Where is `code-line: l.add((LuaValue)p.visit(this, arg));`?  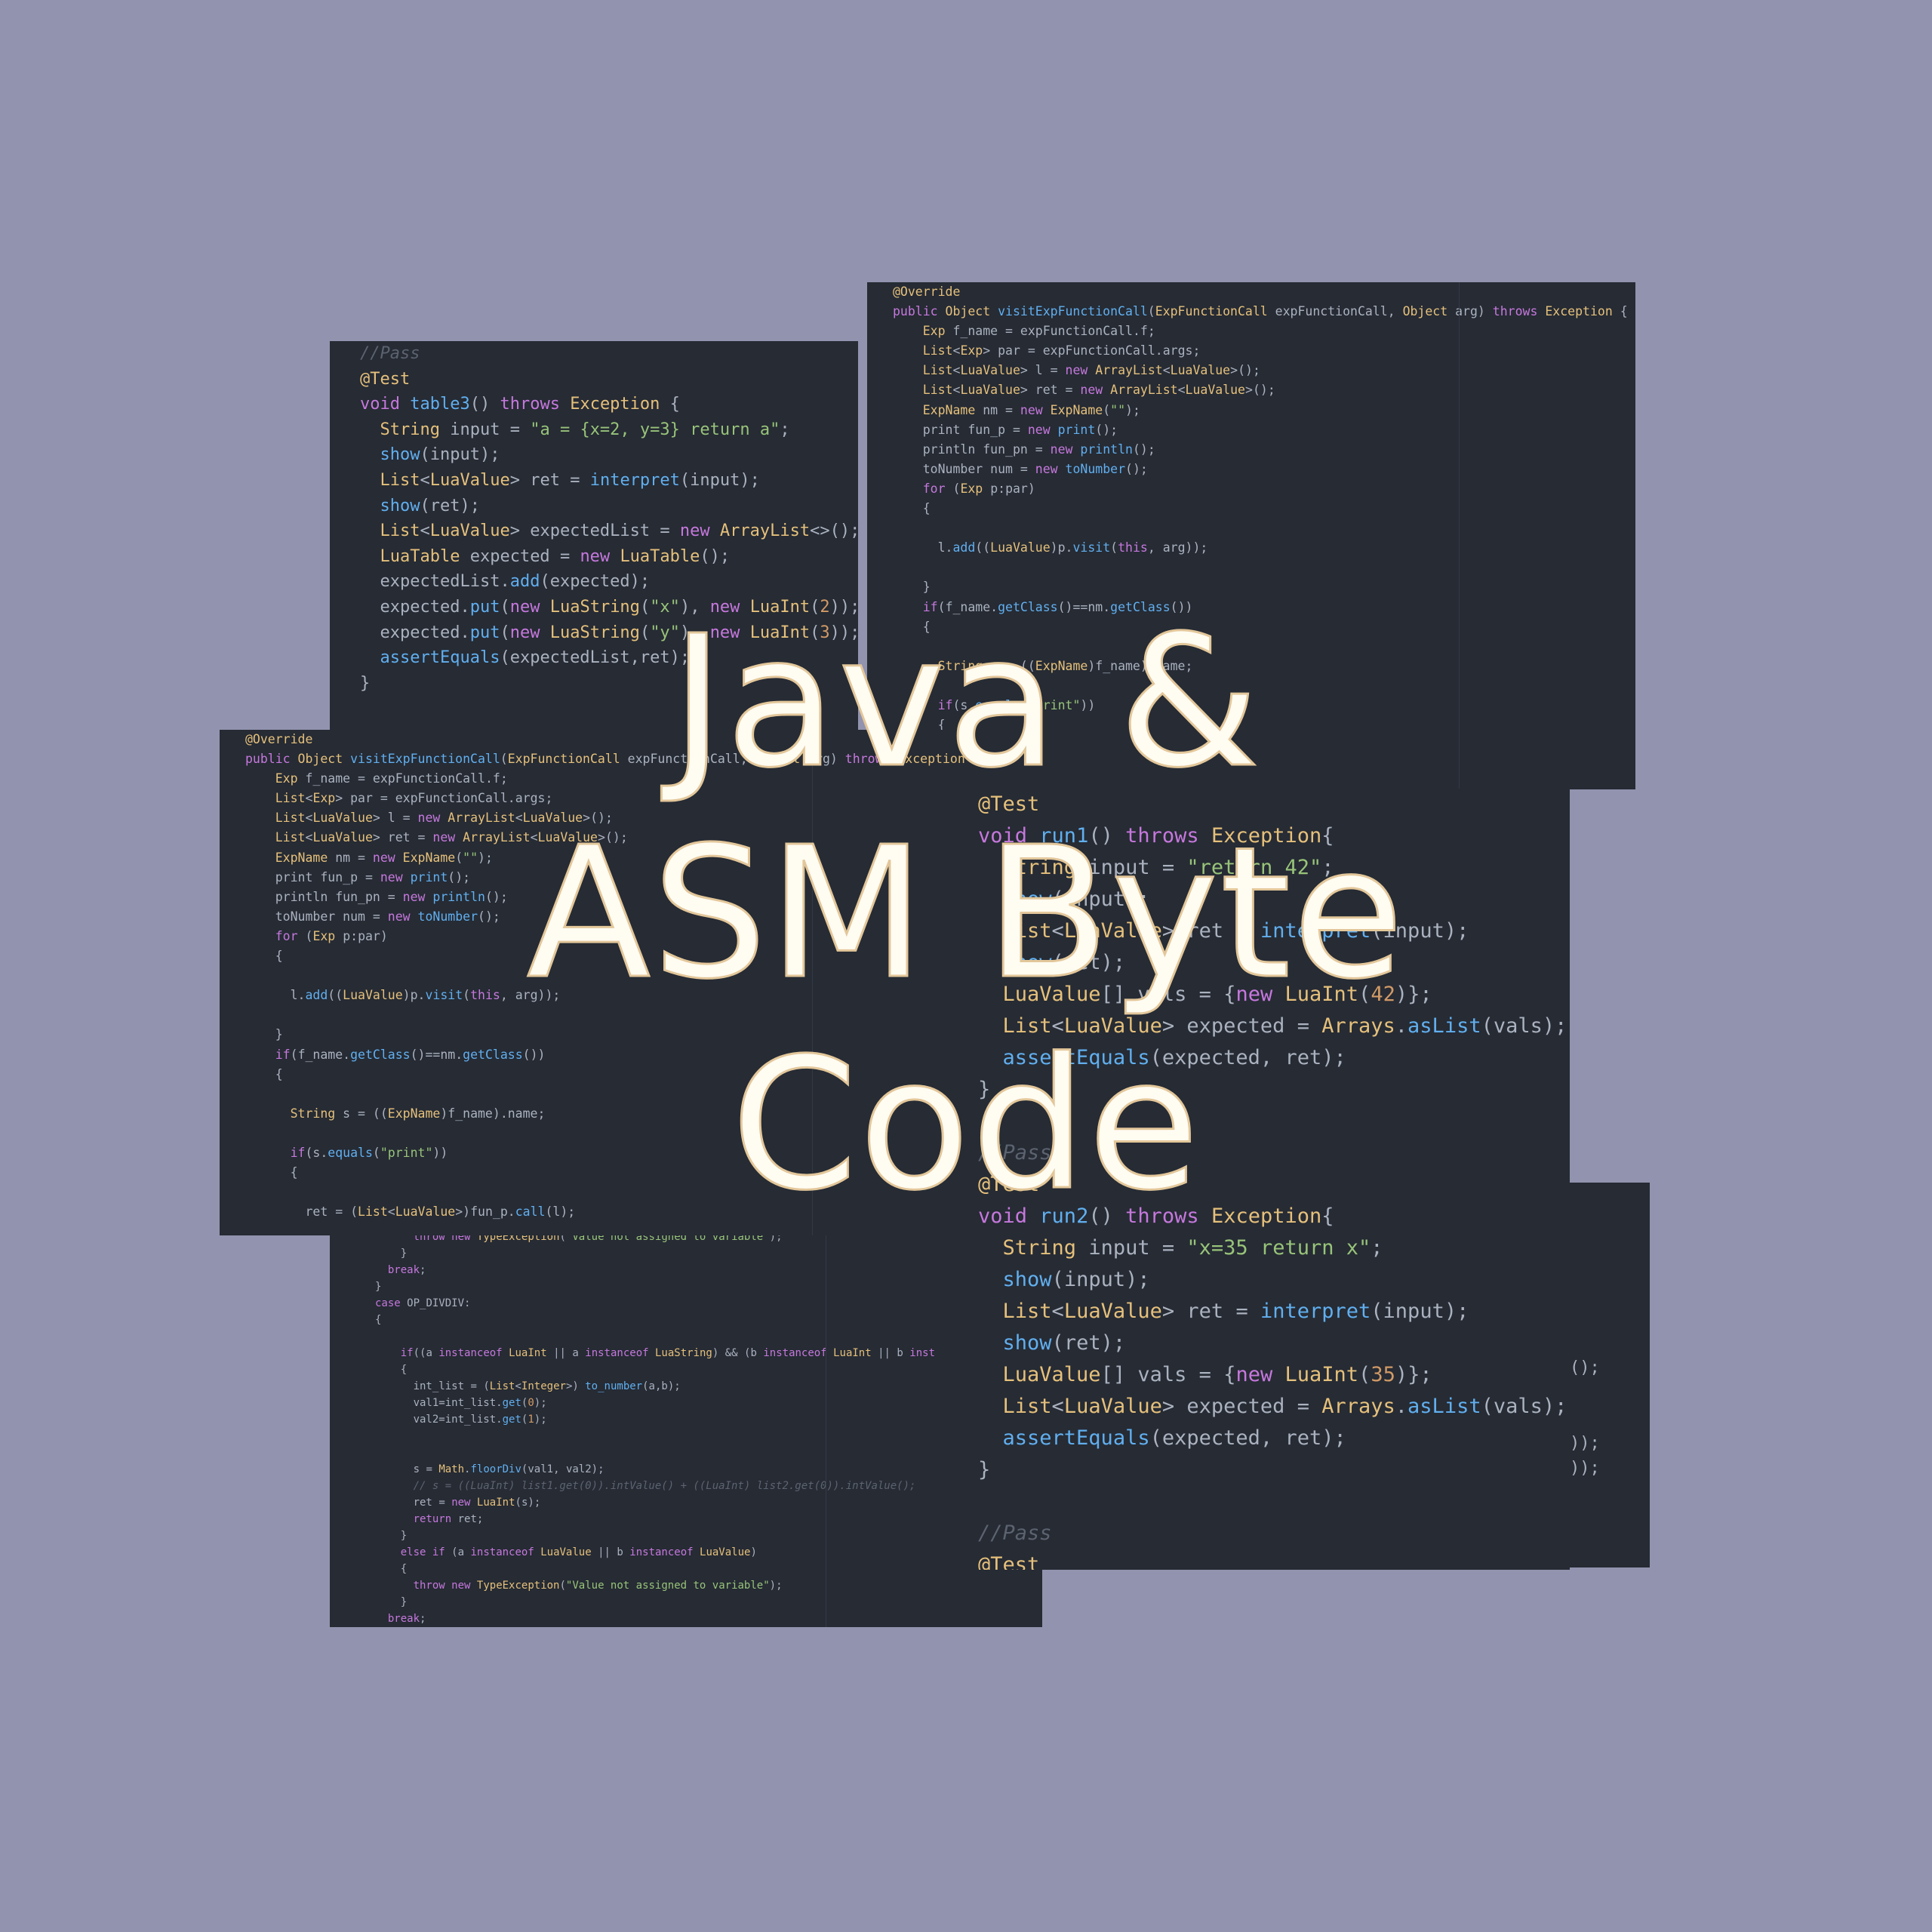 code-line: l.add((LuaValue)p.visit(this, arg)); is located at coordinates (1072, 547).